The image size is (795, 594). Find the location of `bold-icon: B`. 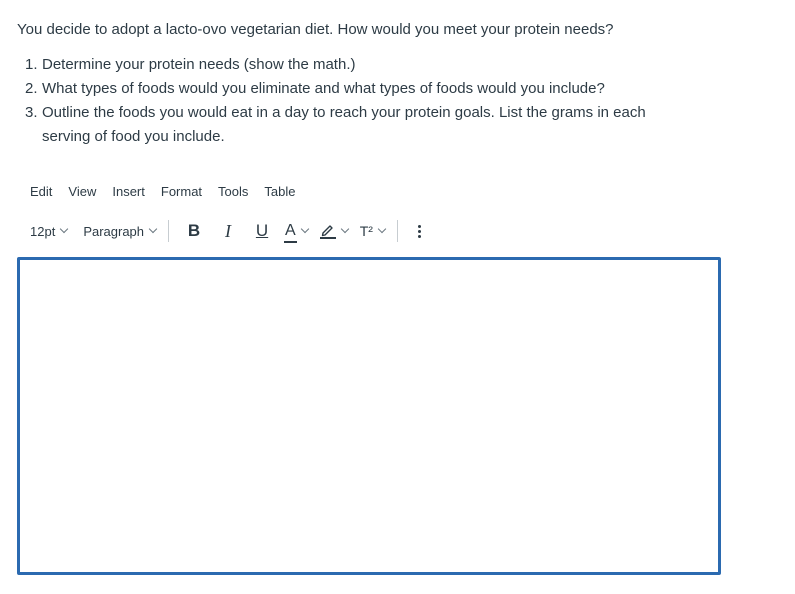

bold-icon: B is located at coordinates (194, 230).